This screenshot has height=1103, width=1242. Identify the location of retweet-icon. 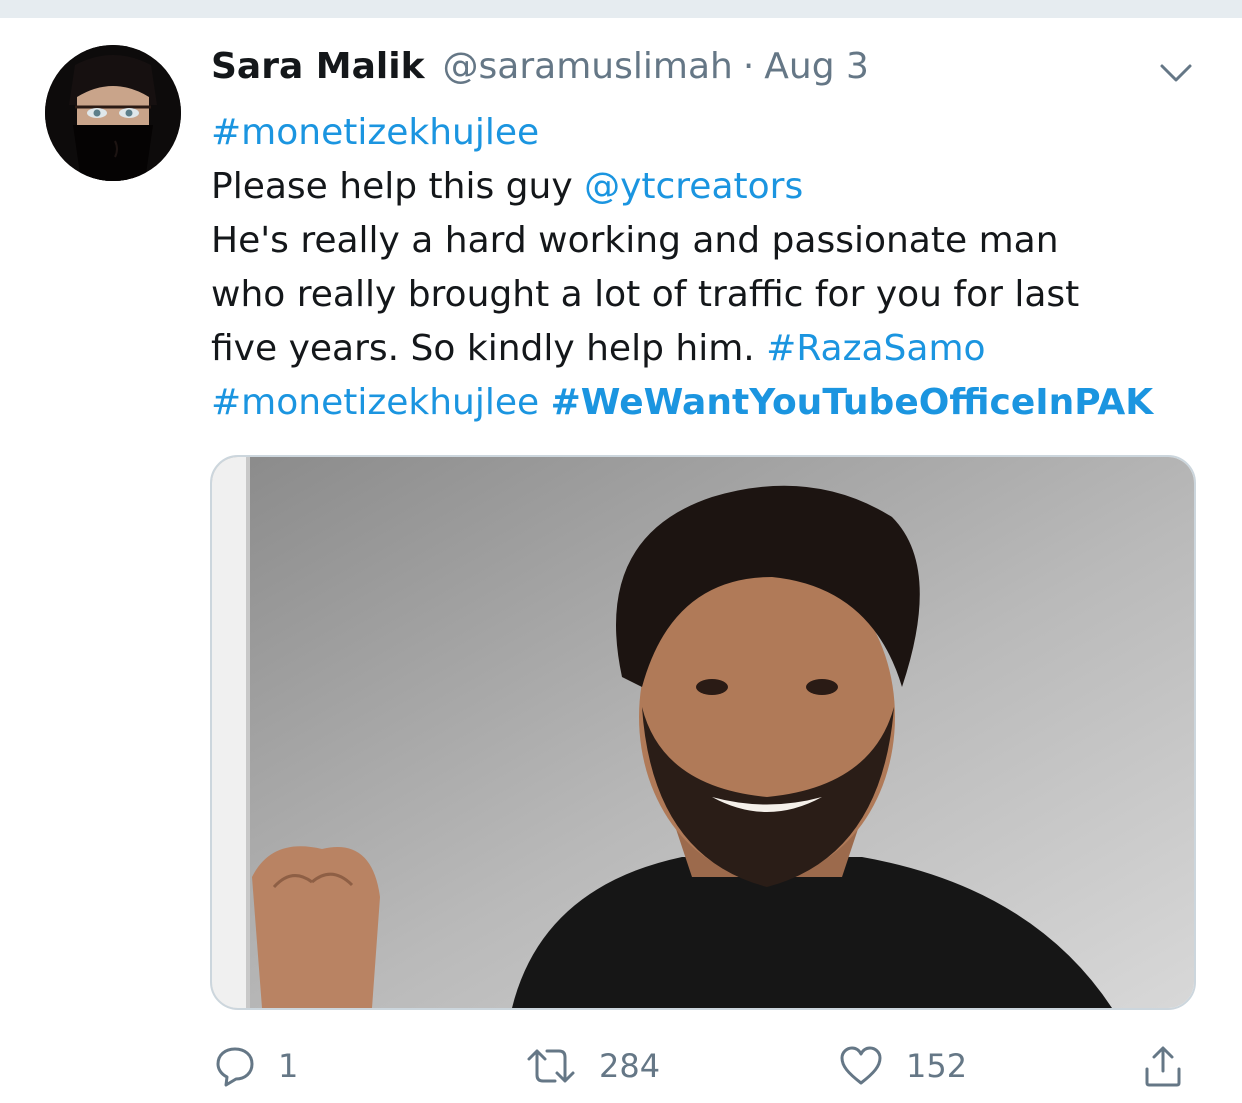
(551, 1066).